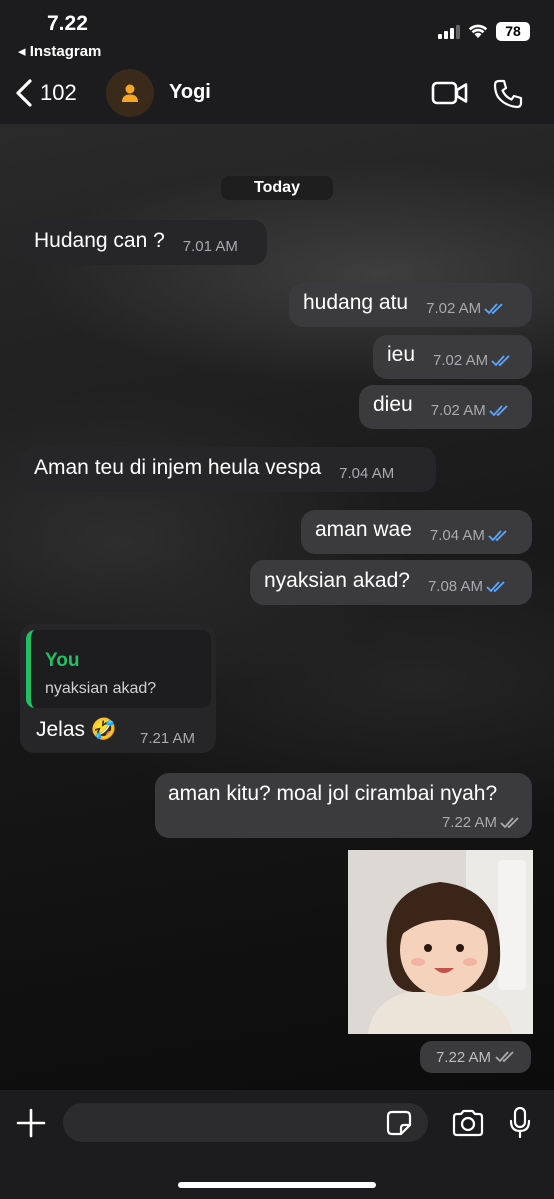 Image resolution: width=554 pixels, height=1199 pixels. I want to click on message-bubble-incoming: Hudang can ? 7.01 AM, so click(143, 242).